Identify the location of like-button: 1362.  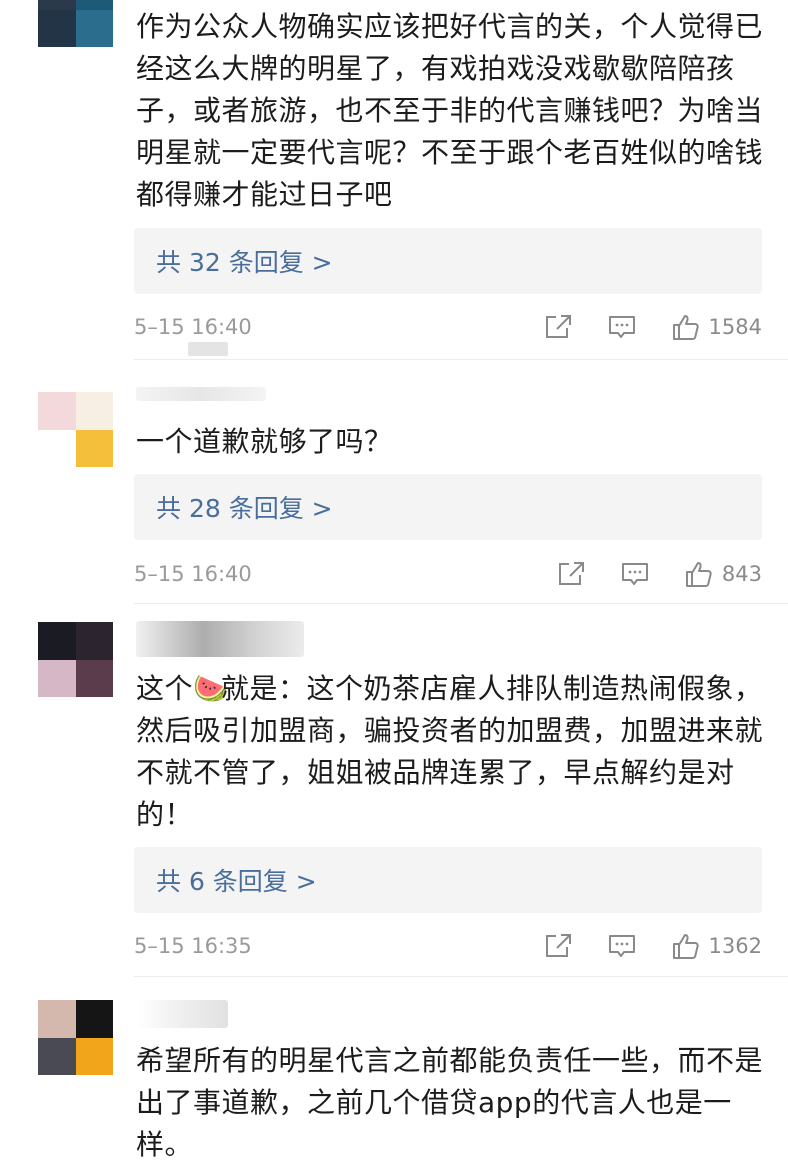
(716, 946).